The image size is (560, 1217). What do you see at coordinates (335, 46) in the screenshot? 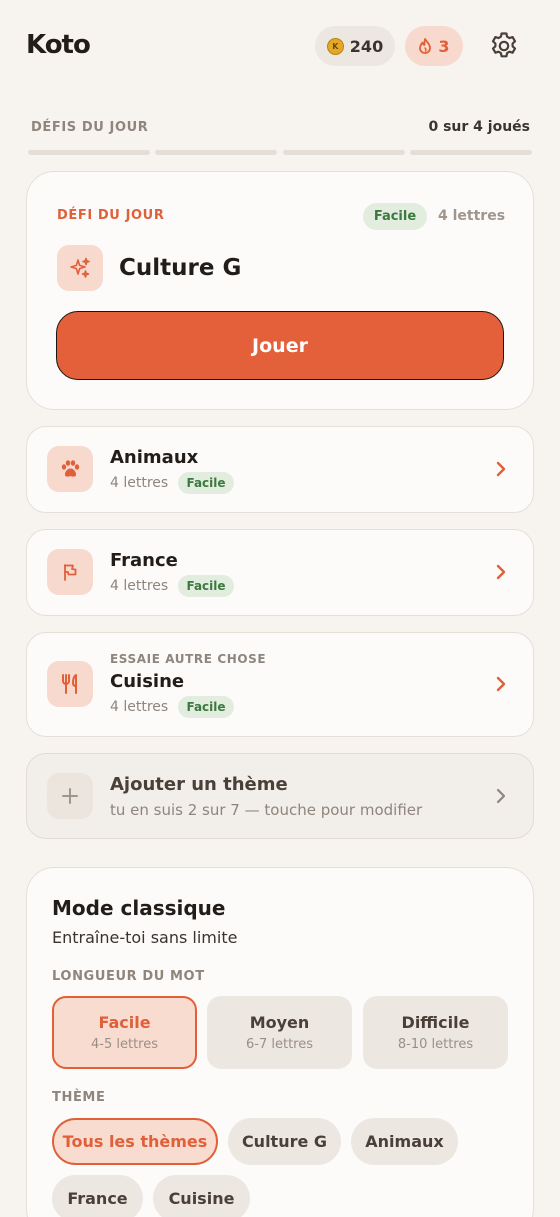
I see `coin-icon: K` at bounding box center [335, 46].